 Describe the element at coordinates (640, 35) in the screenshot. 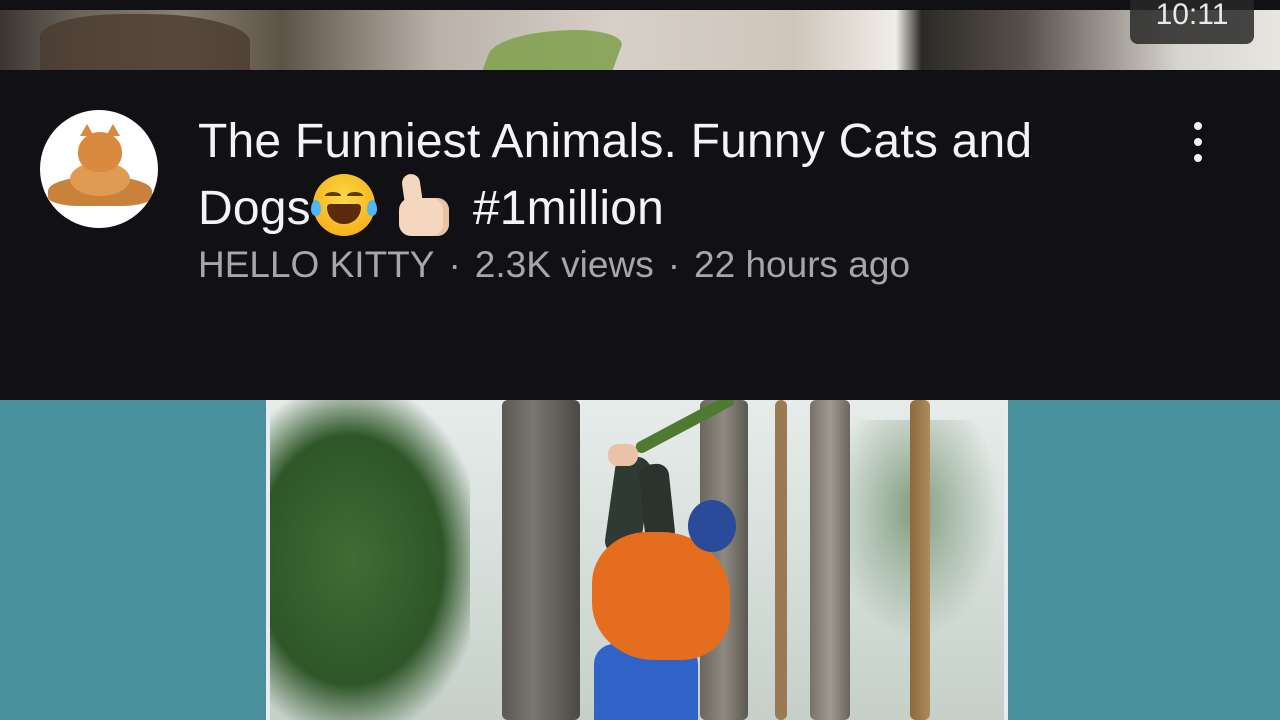

I see `previous-video-thumbnail: 10:11` at that location.